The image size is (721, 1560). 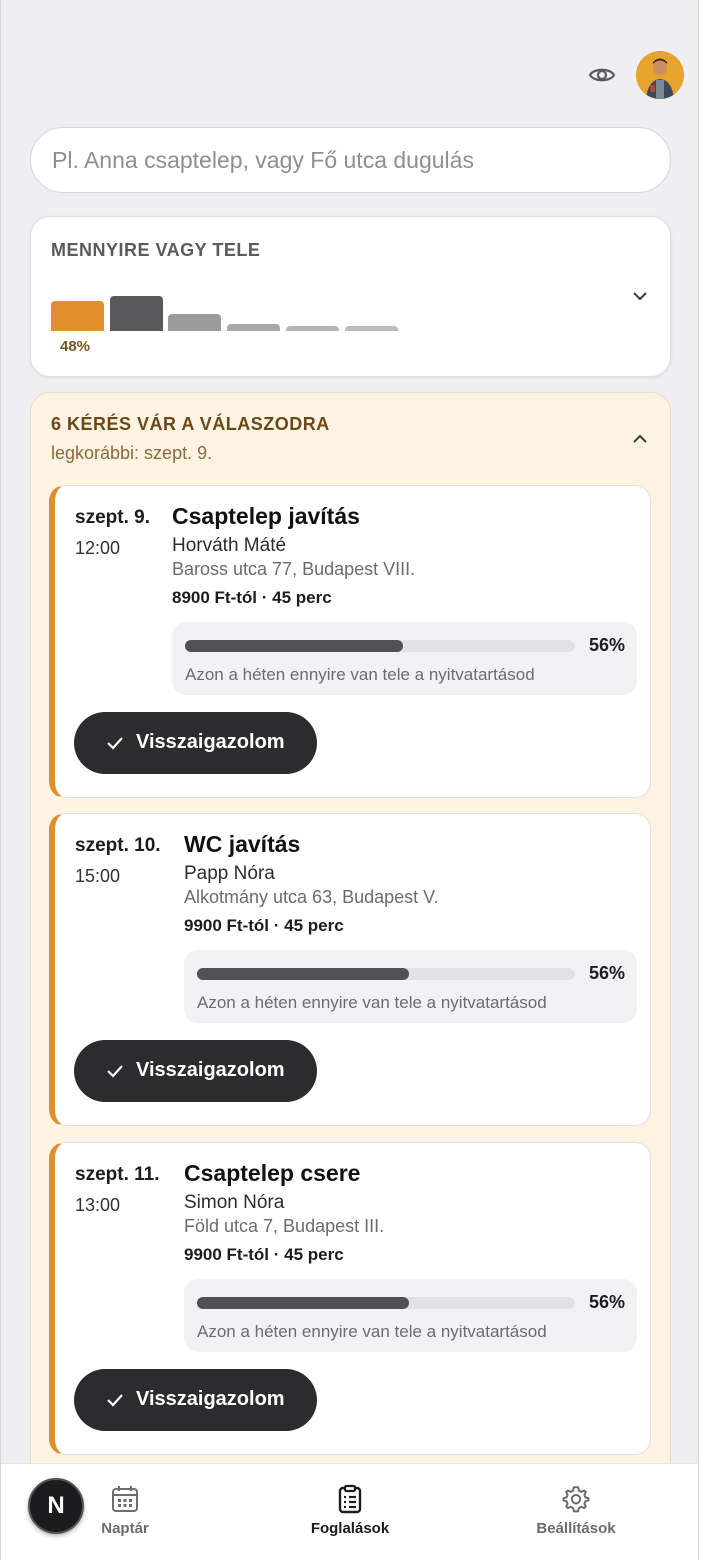 What do you see at coordinates (640, 296) in the screenshot?
I see `chevron-down-icon` at bounding box center [640, 296].